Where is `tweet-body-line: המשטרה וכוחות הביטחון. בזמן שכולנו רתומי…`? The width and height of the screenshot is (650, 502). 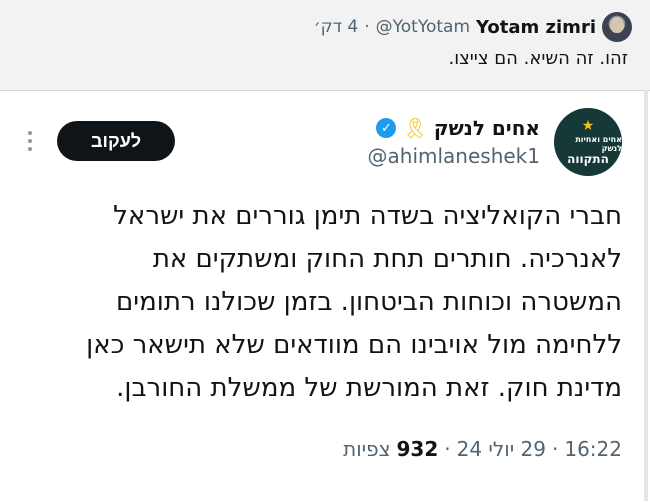
tweet-body-line: המשטרה וכוחות הביטחון. בזמן שכולנו רתומי… is located at coordinates (369, 302).